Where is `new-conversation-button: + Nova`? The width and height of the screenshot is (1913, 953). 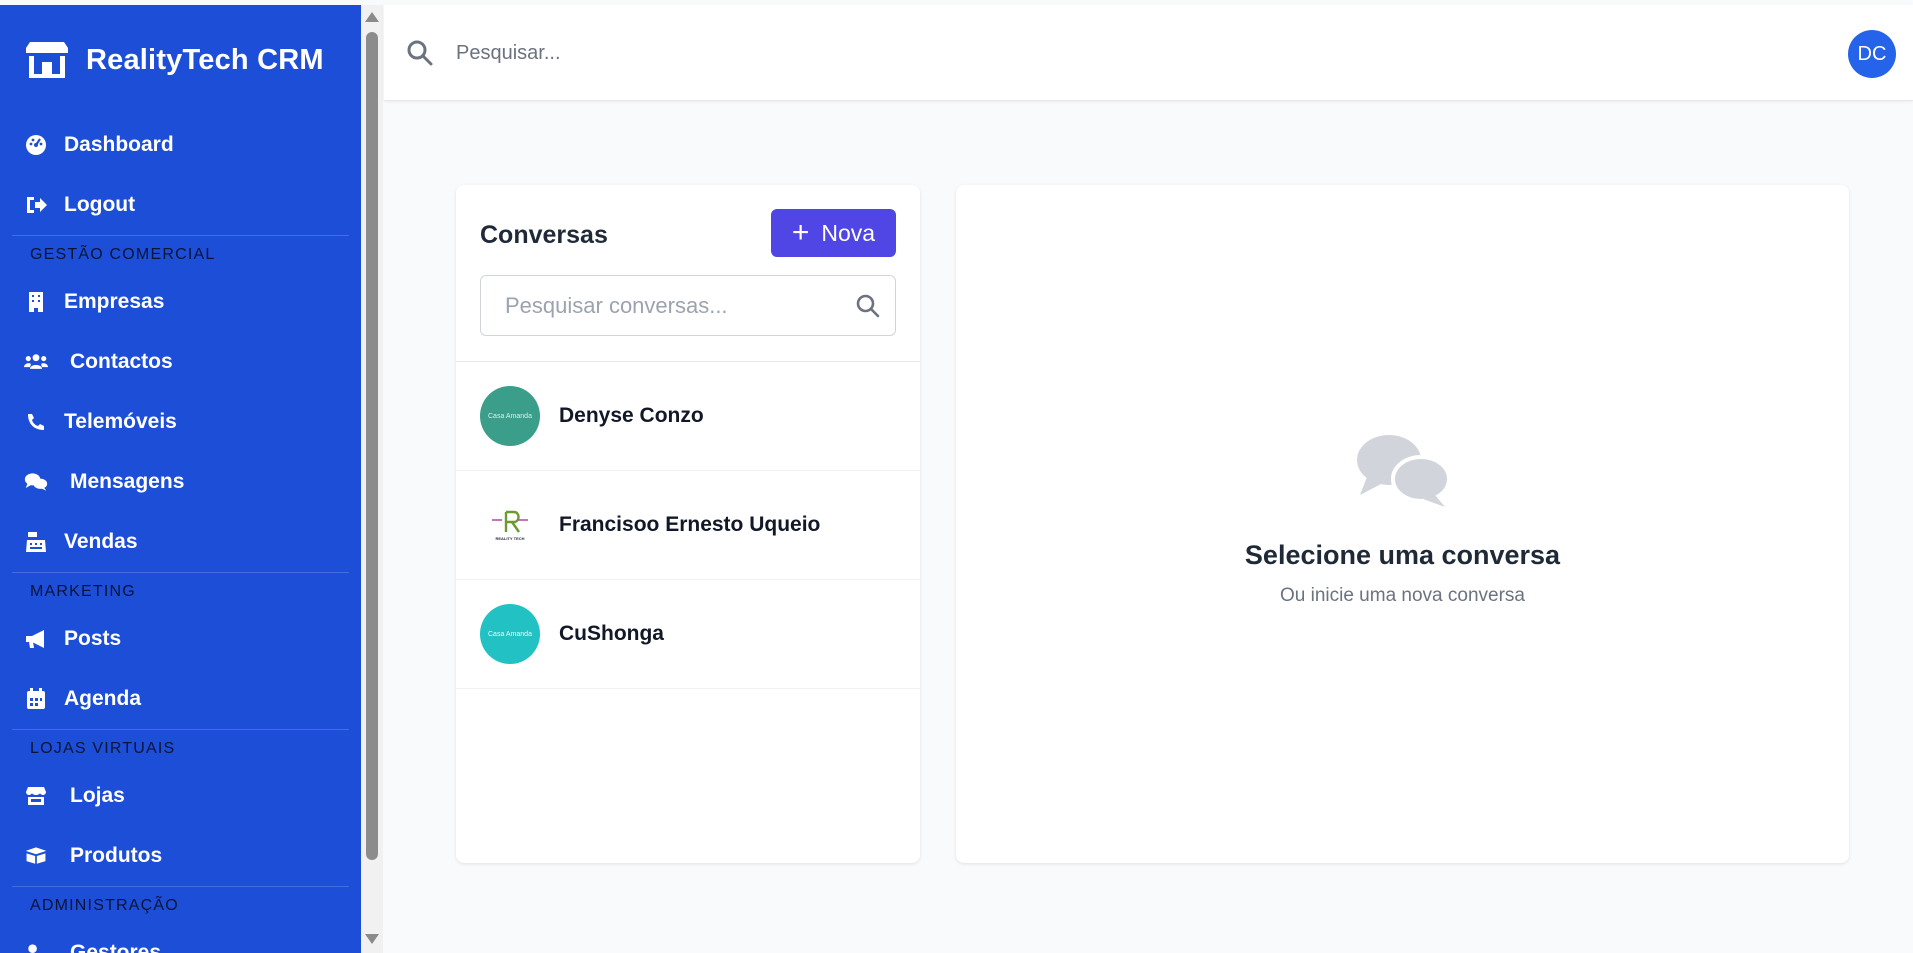 new-conversation-button: + Nova is located at coordinates (833, 233).